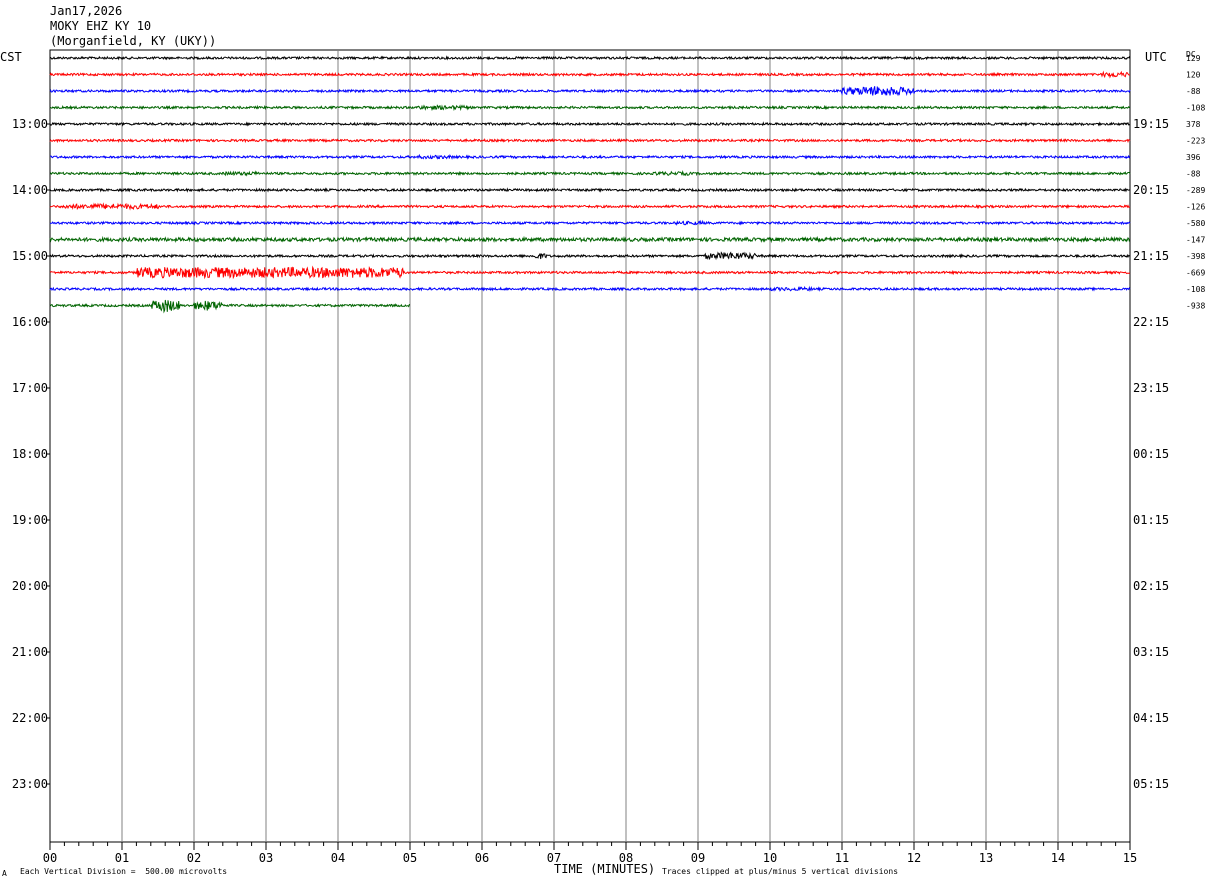 This screenshot has height=886, width=1210. Describe the element at coordinates (1195, 223) in the screenshot. I see `dc-offset-label: -580` at that location.